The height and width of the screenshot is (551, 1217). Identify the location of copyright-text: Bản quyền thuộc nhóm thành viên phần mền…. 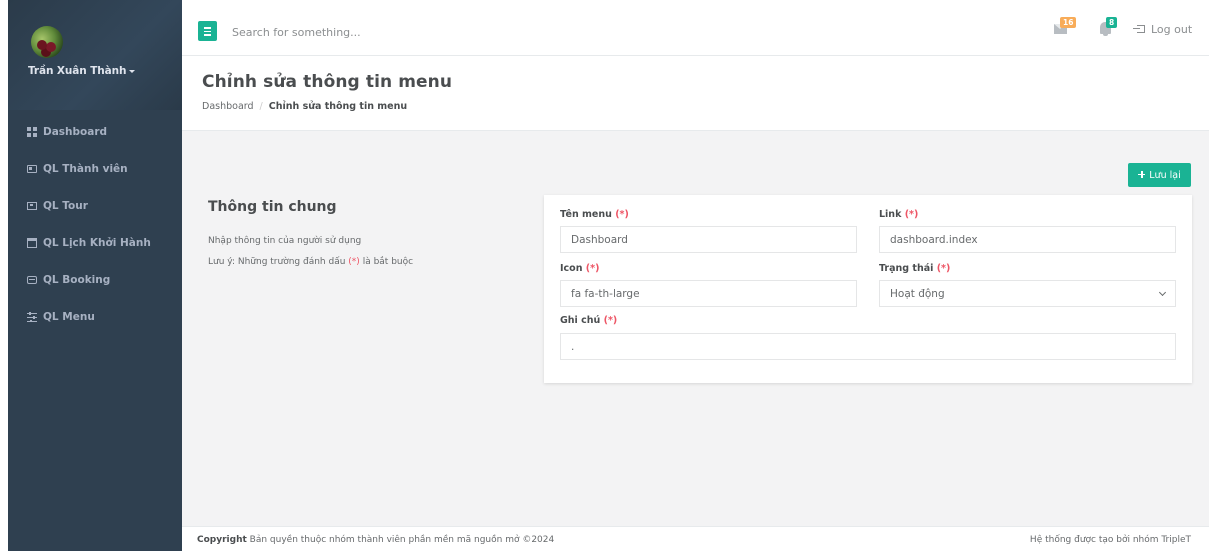
(402, 540).